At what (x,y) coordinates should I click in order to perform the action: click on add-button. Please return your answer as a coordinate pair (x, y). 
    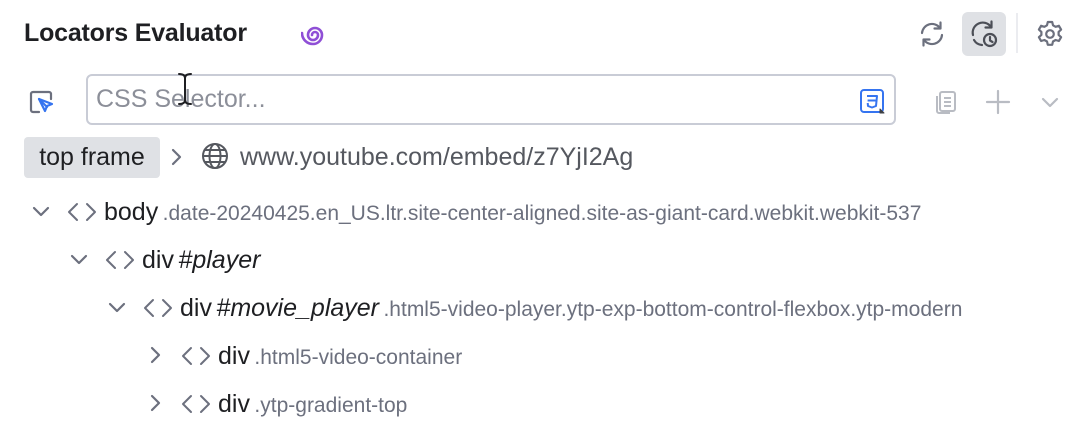
    Looking at the image, I should click on (998, 102).